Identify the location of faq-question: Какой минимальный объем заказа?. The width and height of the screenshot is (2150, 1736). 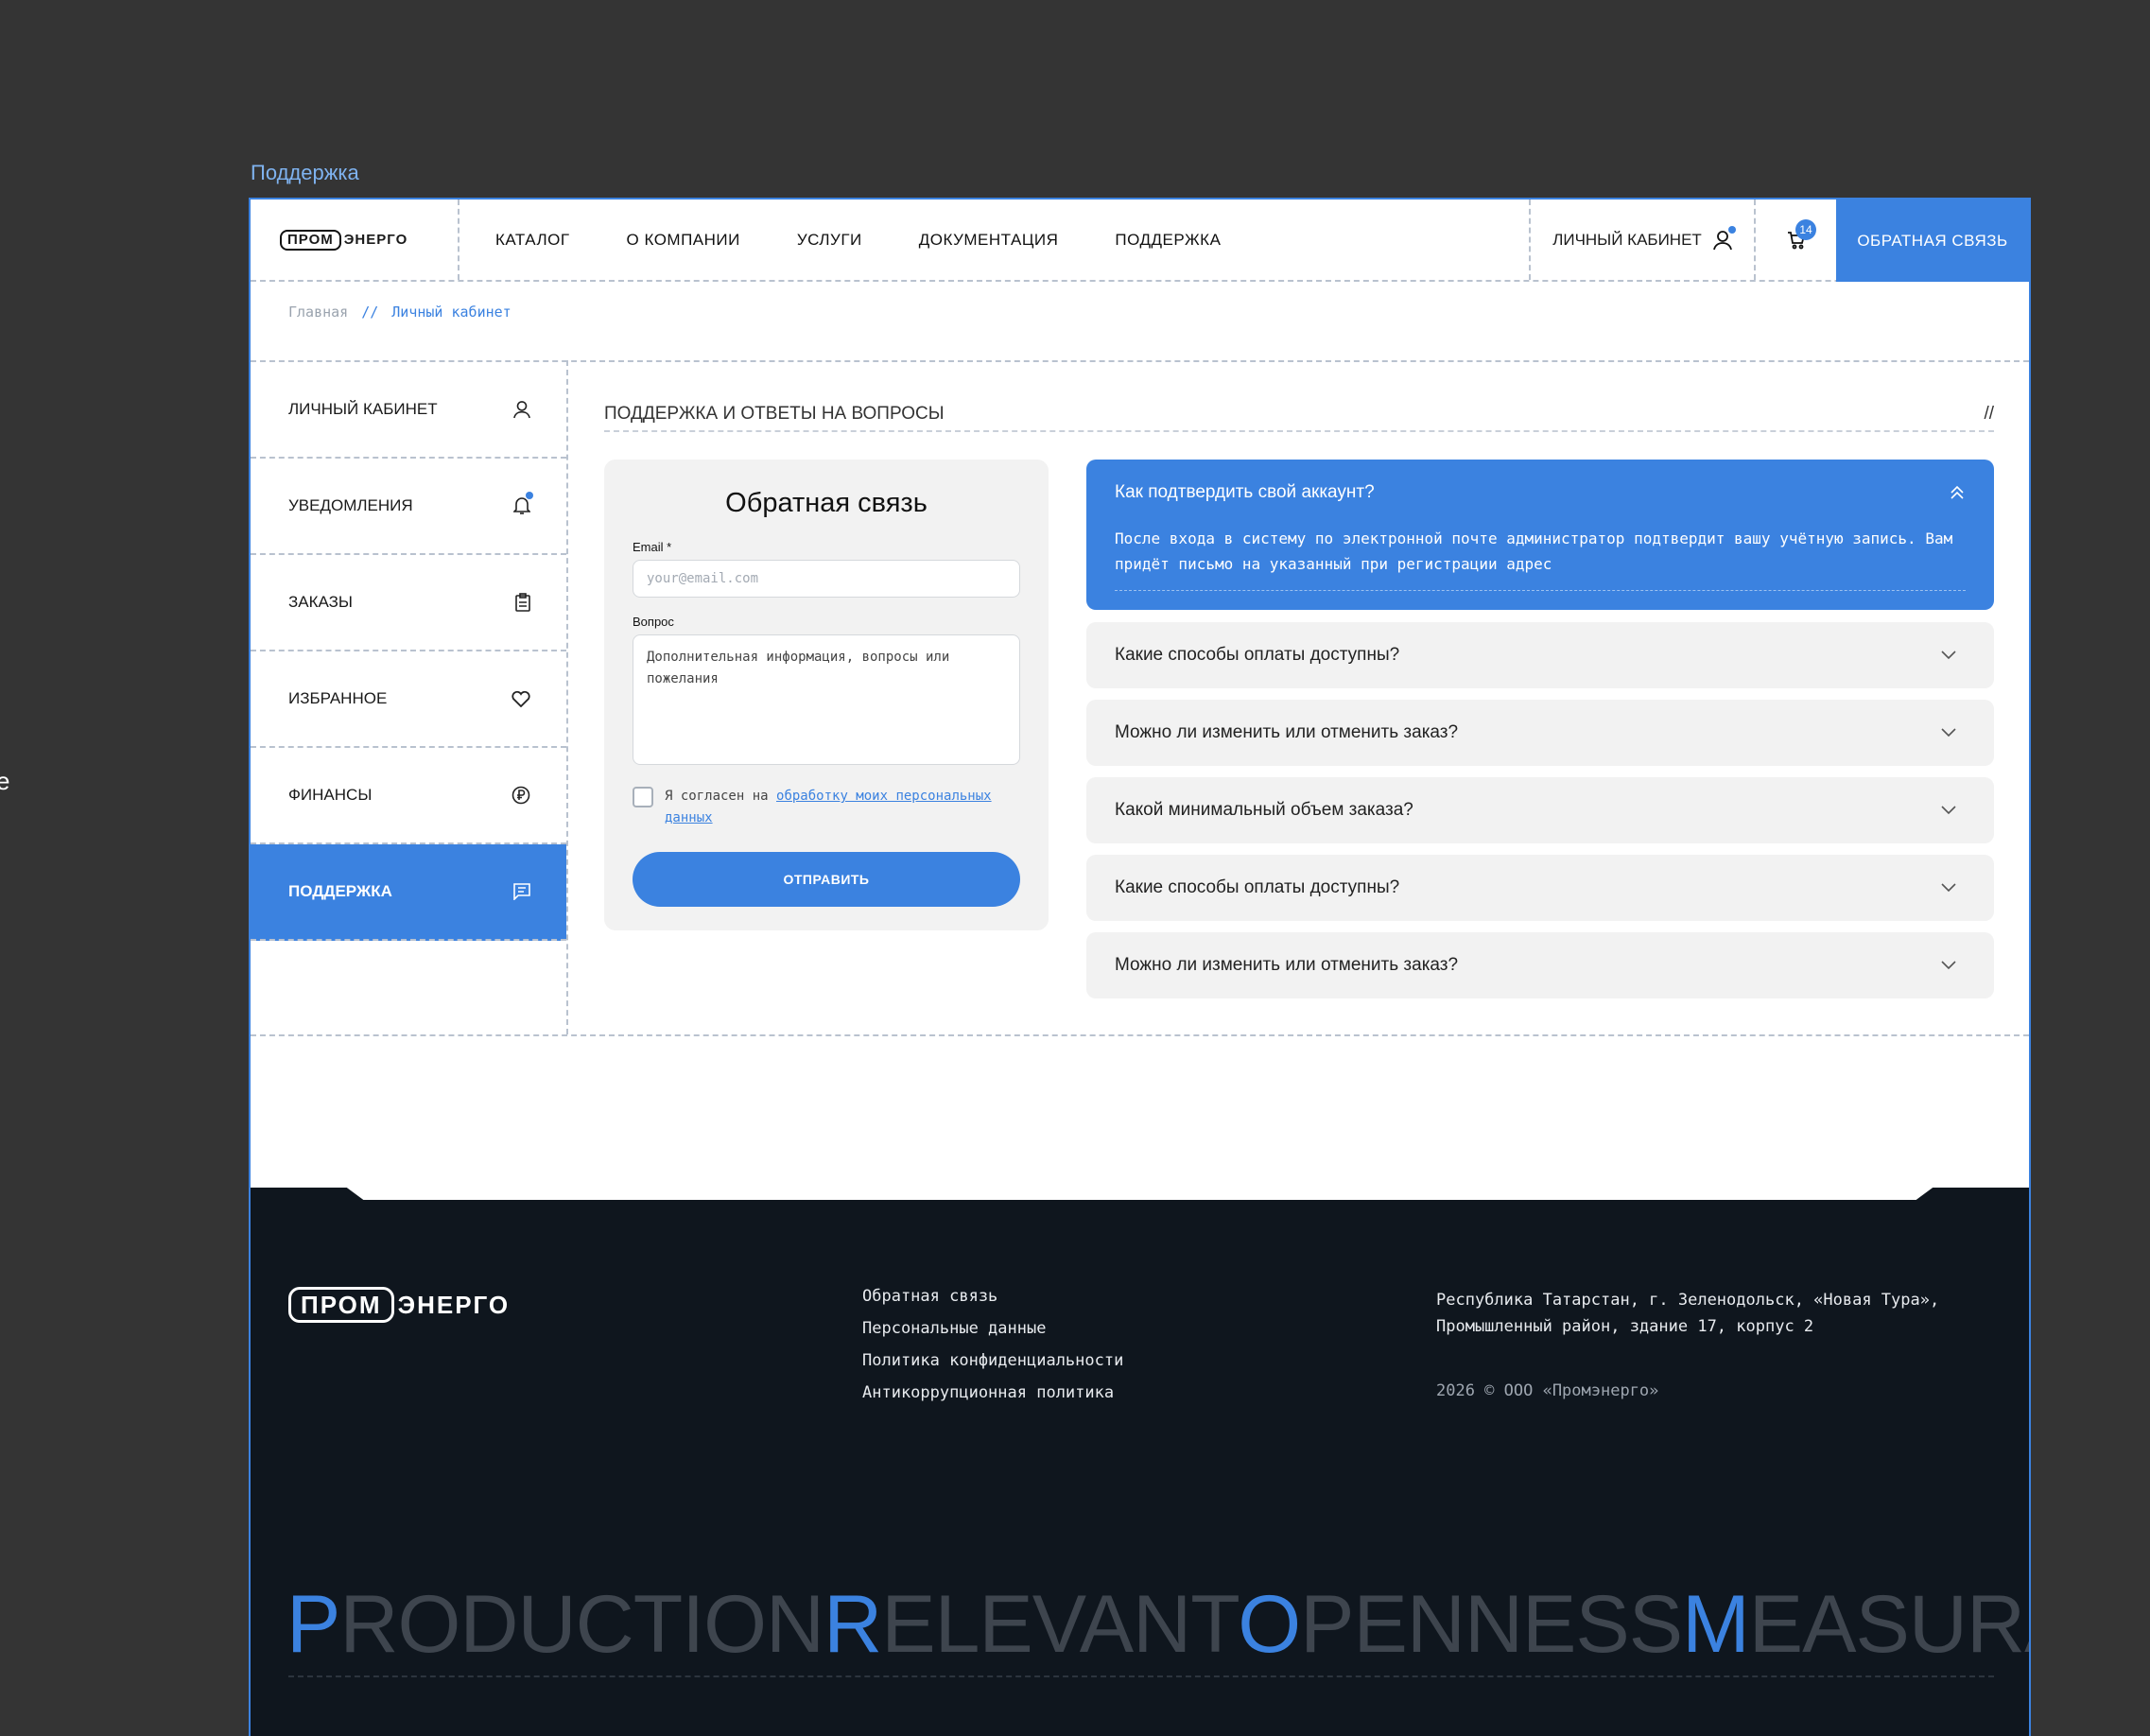
(1264, 810).